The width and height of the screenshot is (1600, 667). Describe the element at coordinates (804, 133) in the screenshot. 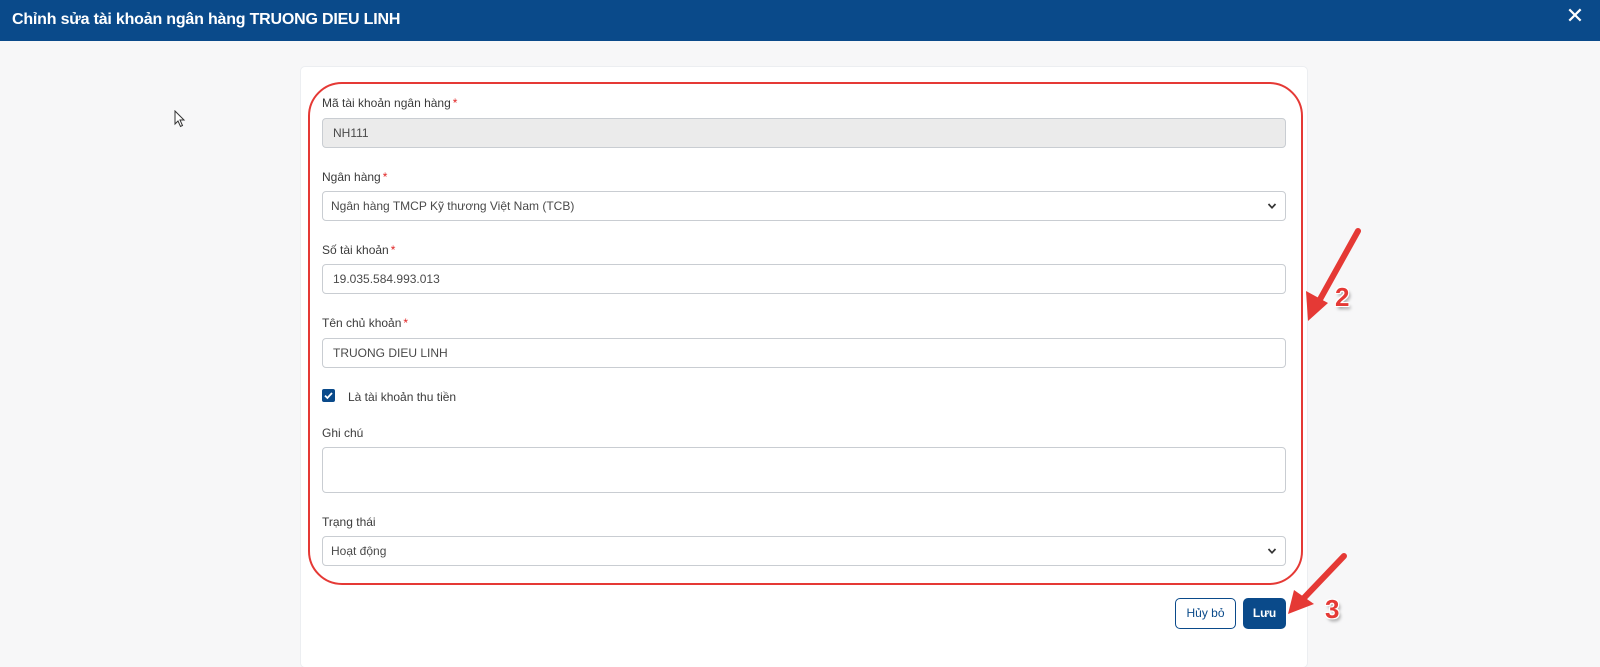

I see `account-code-input: NH111` at that location.